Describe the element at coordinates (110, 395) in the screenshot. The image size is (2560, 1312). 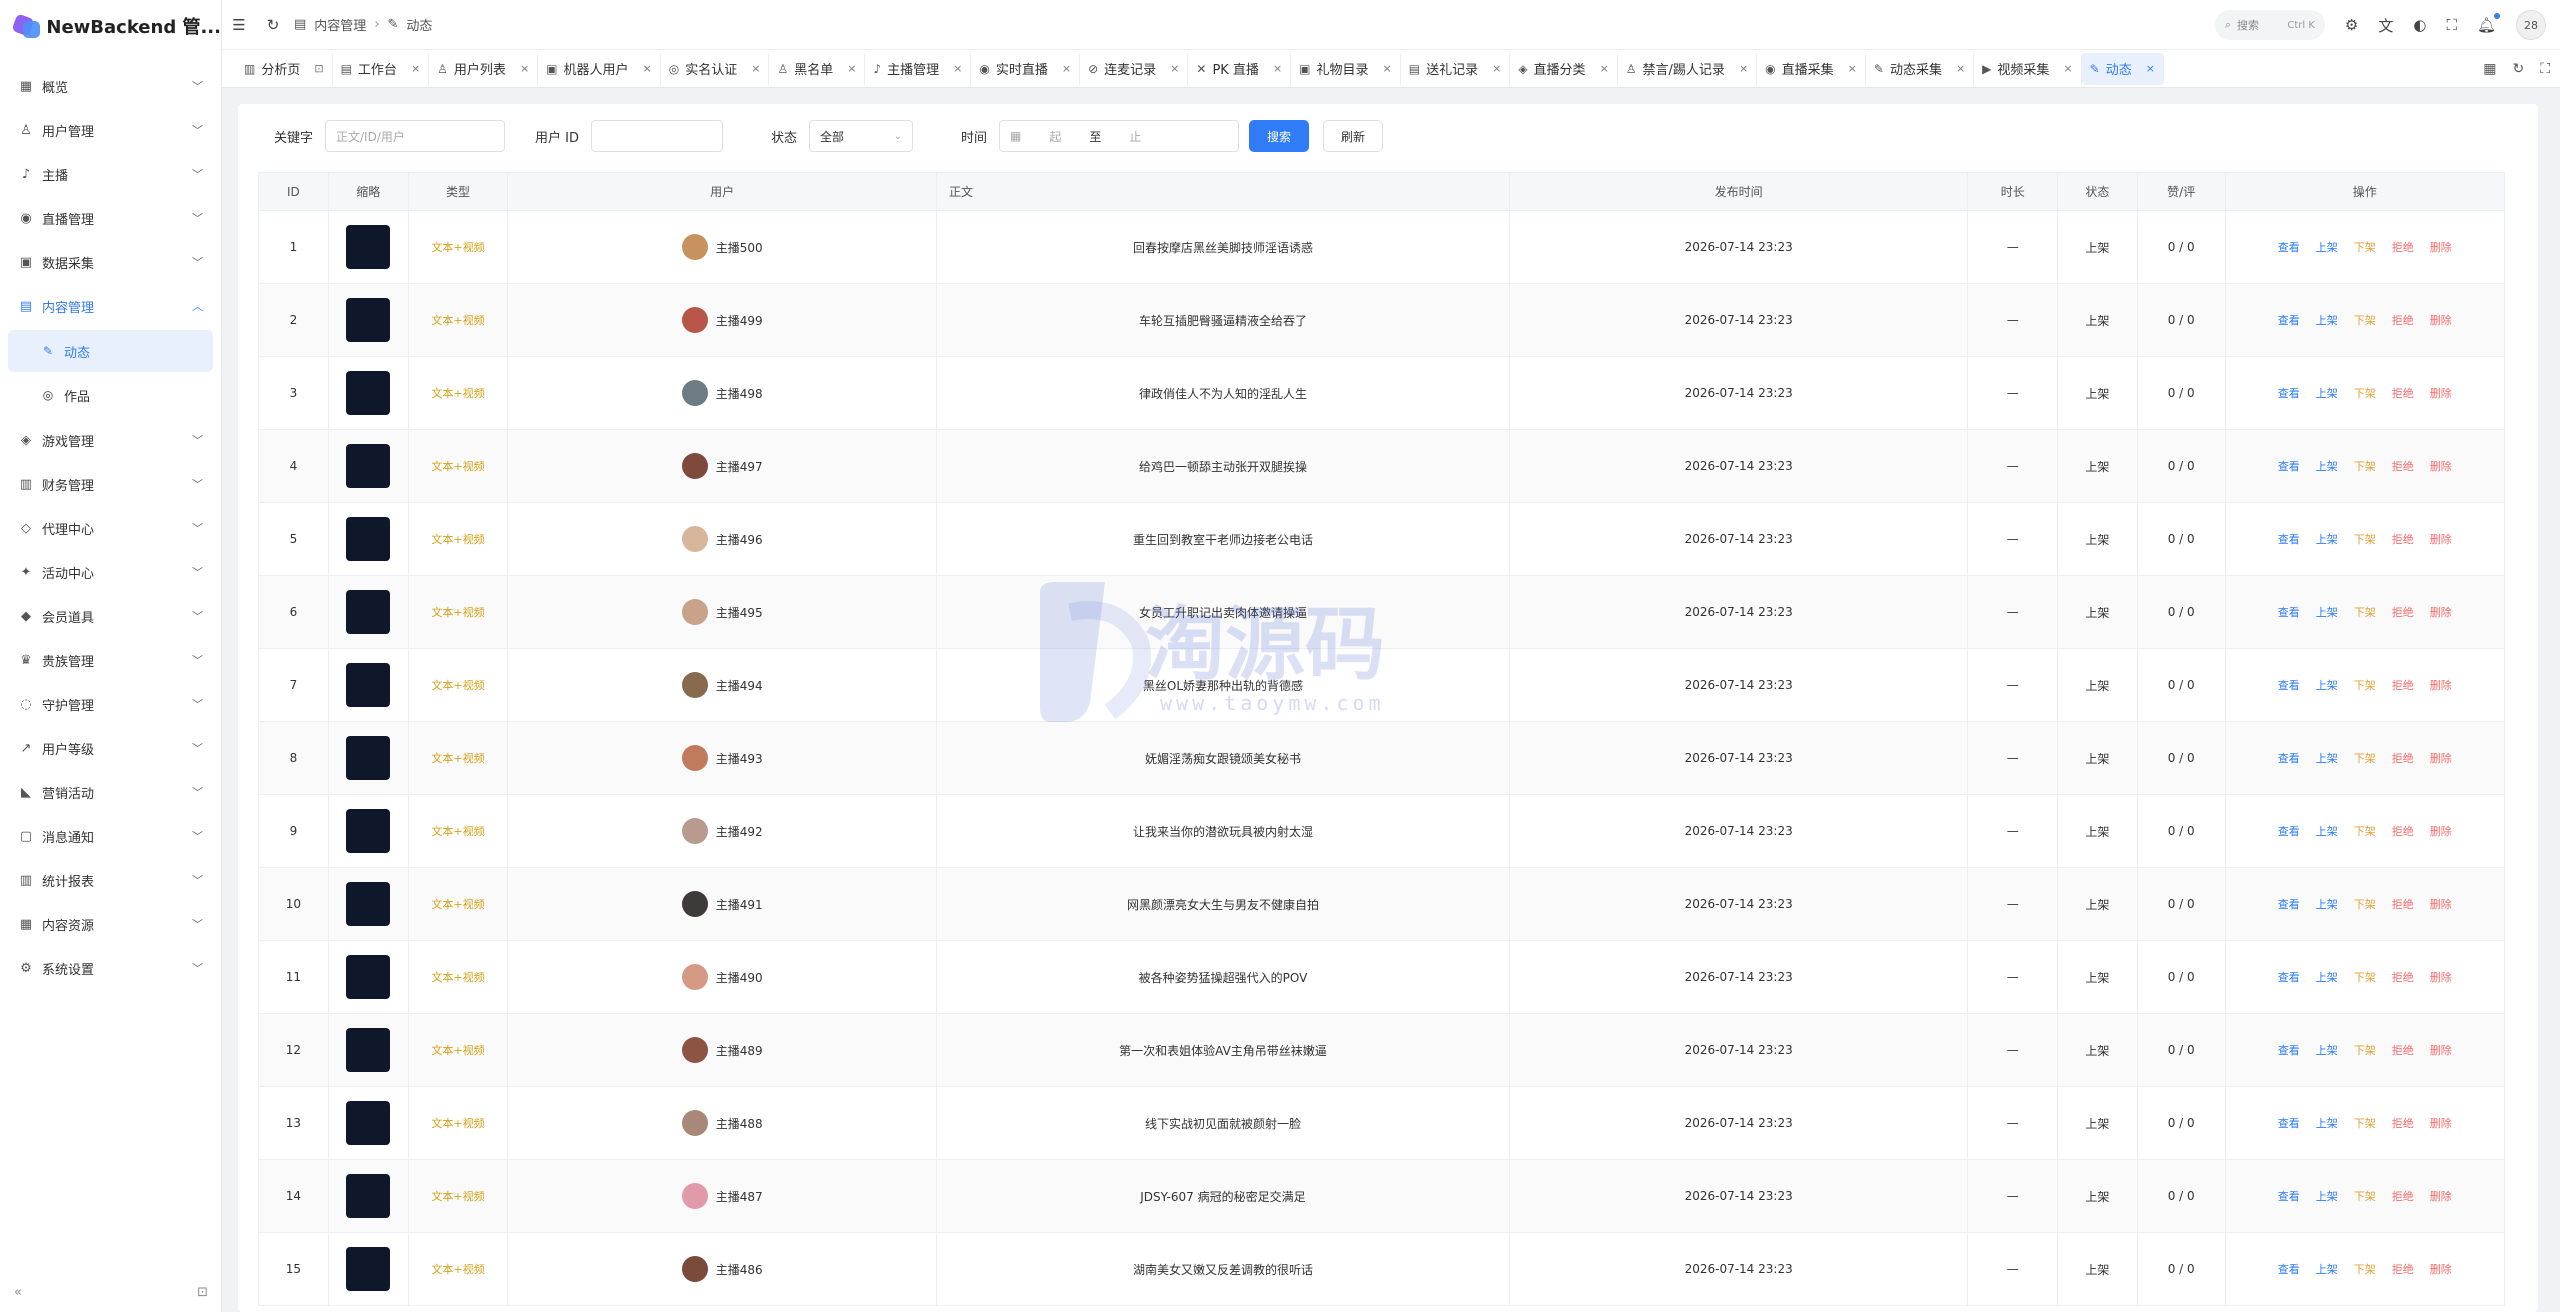
I see `sidebar-subitem-1: ◎ 作品` at that location.